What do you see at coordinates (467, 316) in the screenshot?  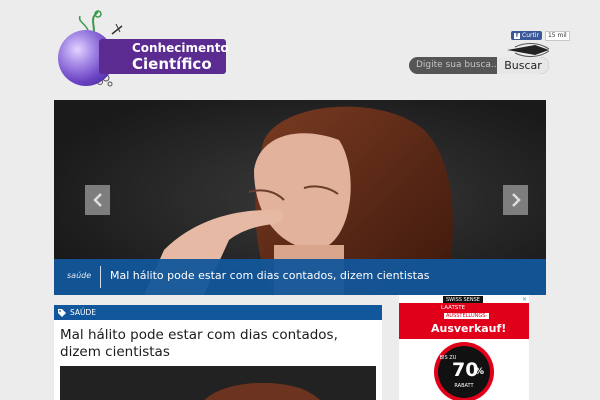 I see `ad-line2: AUSSTELLUNGS-` at bounding box center [467, 316].